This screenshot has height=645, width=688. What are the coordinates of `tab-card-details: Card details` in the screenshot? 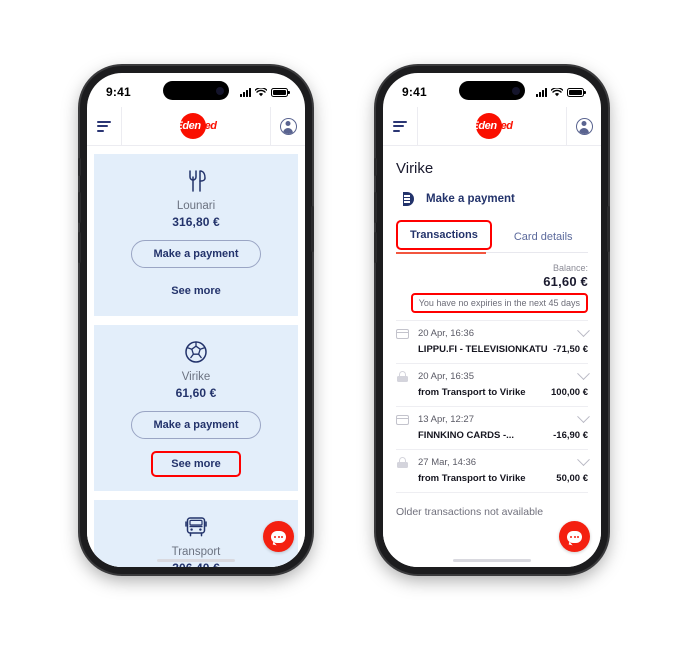 It's located at (543, 237).